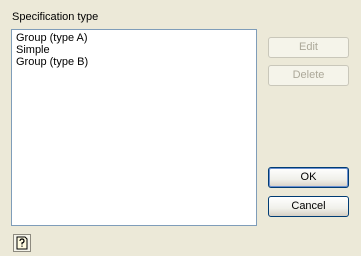  I want to click on cancel-button: Cancel, so click(308, 206).